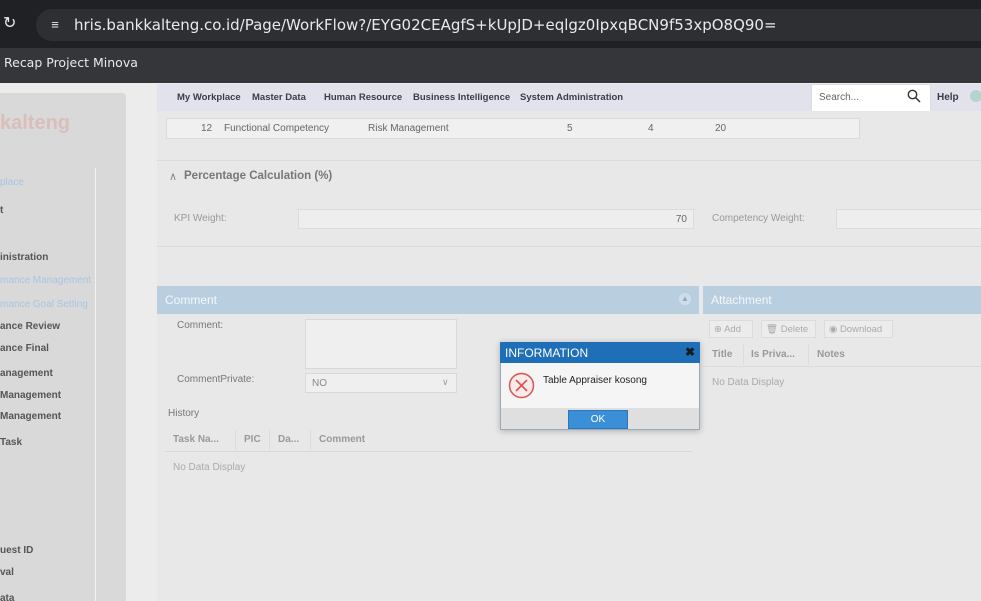 Image resolution: width=981 pixels, height=601 pixels. I want to click on bookmark-recap-project: Recap Project Minova, so click(71, 62).